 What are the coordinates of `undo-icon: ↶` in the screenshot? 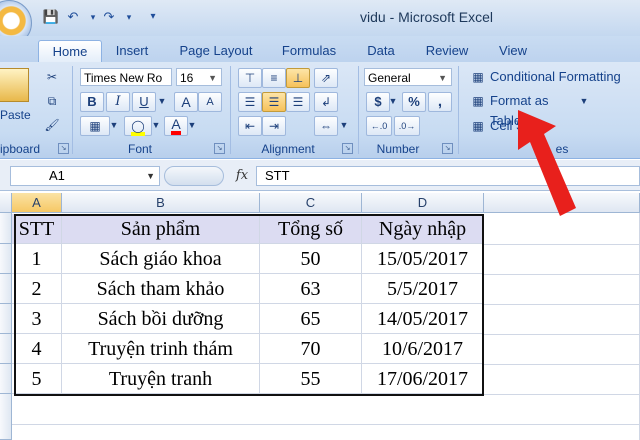 It's located at (73, 17).